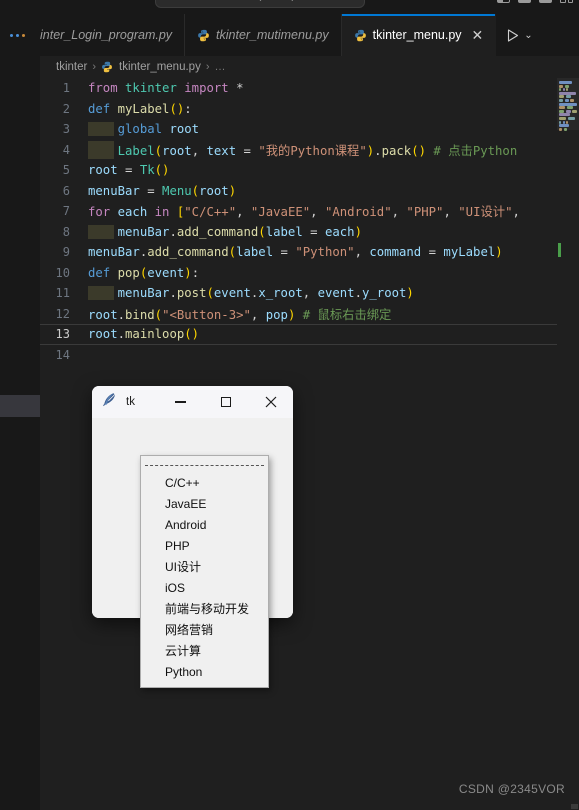  Describe the element at coordinates (204, 588) in the screenshot. I see `tk-menu-item: iOS` at that location.